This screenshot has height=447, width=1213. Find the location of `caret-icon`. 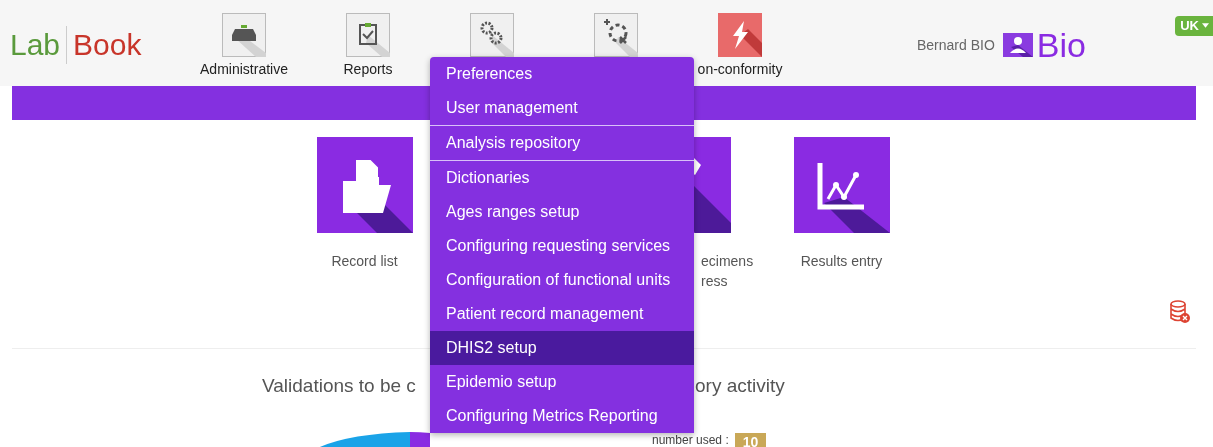

caret-icon is located at coordinates (1205, 25).